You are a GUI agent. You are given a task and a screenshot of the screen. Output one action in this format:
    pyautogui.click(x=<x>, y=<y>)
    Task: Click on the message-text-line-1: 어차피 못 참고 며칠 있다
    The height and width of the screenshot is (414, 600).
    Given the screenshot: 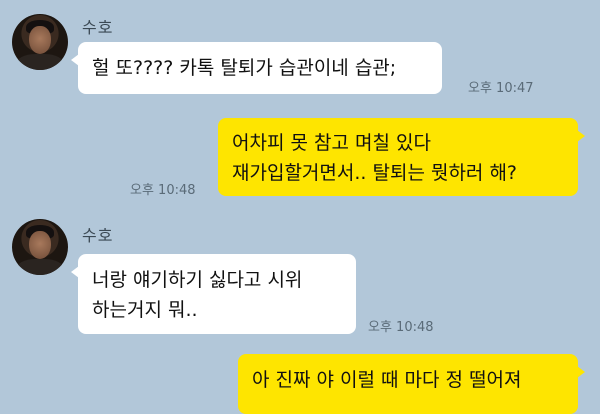 What is the action you would take?
    pyautogui.click(x=331, y=143)
    